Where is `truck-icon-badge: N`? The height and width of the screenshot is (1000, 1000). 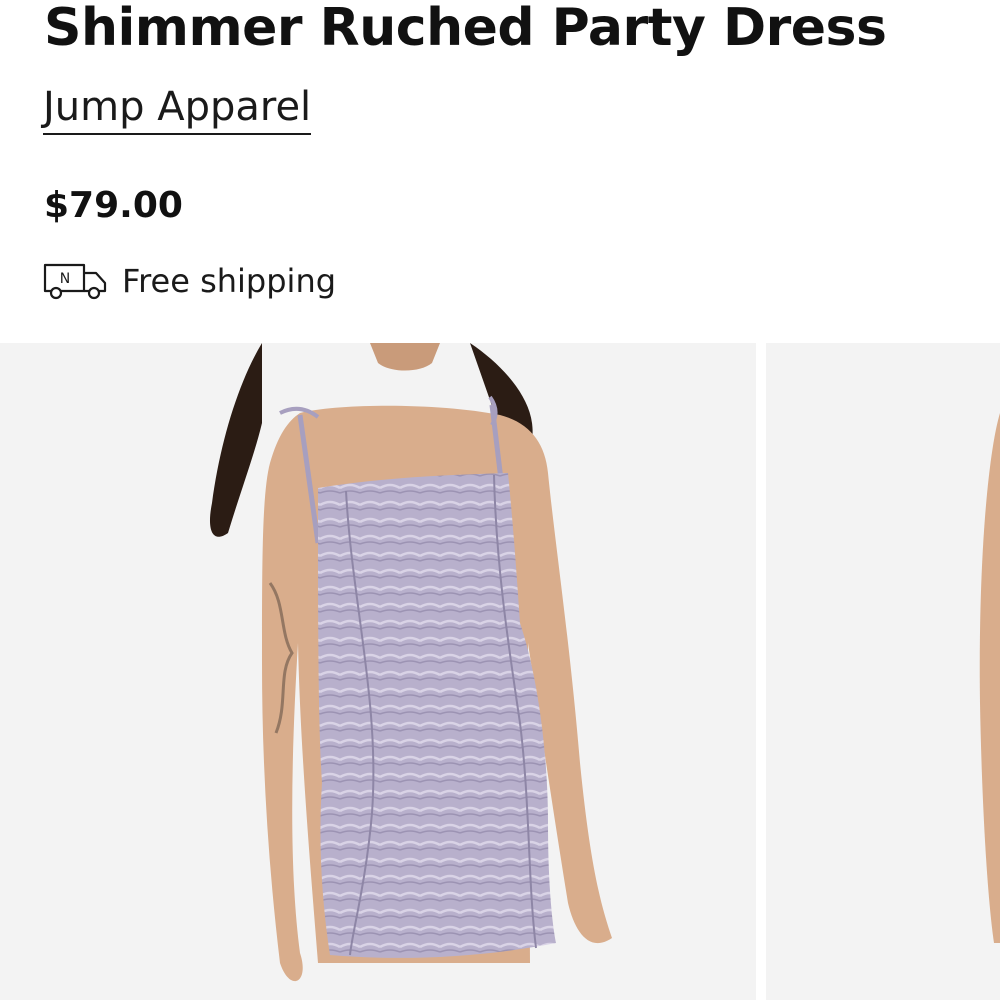 truck-icon-badge: N is located at coordinates (65, 279).